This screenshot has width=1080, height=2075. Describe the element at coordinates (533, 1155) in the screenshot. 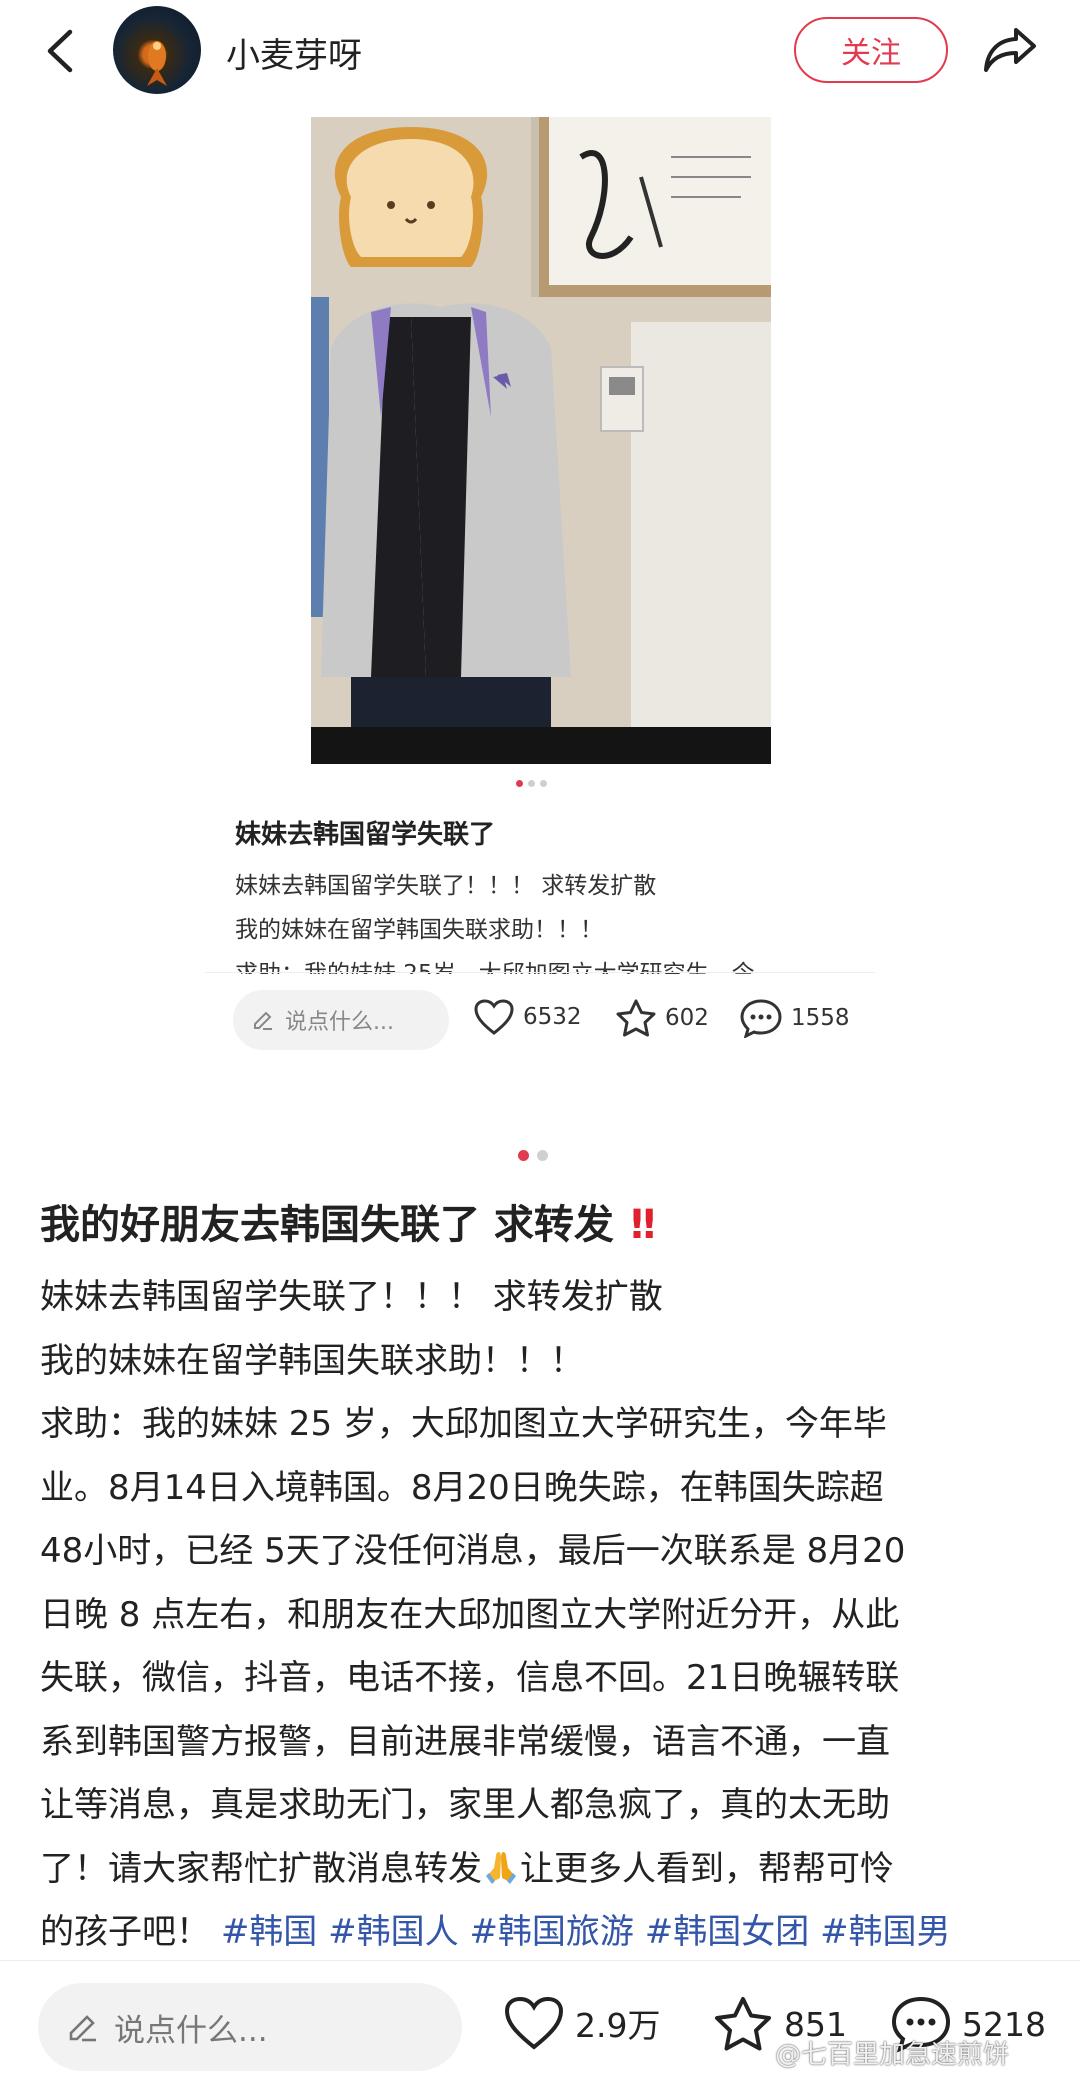

I see `carousel-indicator` at that location.